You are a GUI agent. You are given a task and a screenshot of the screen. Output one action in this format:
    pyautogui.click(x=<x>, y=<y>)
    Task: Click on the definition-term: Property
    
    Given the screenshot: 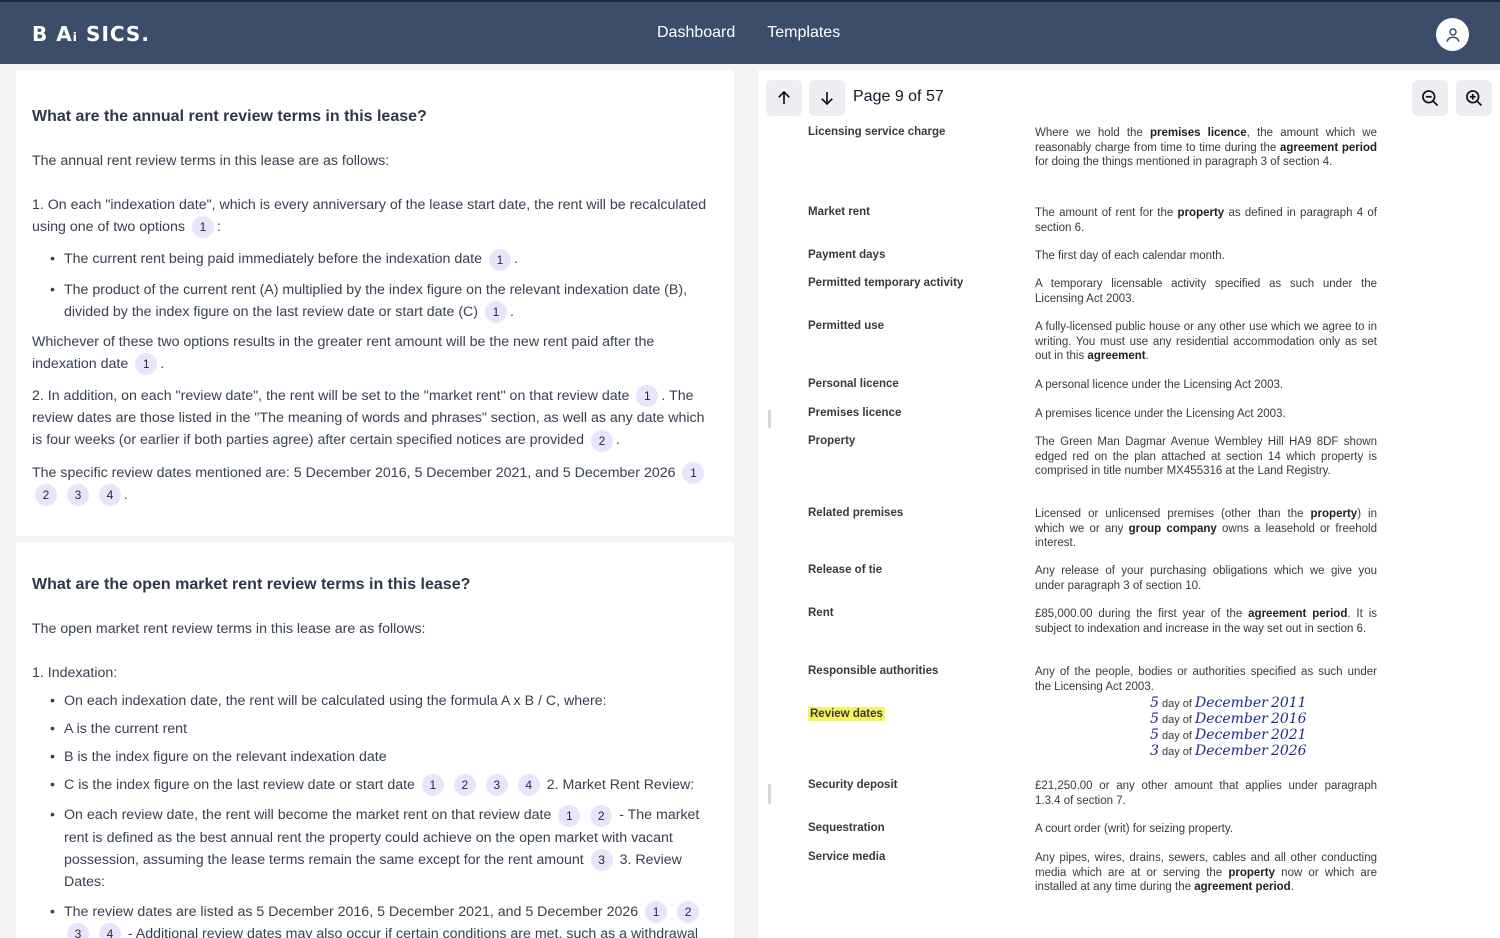 What is the action you would take?
    pyautogui.click(x=832, y=441)
    